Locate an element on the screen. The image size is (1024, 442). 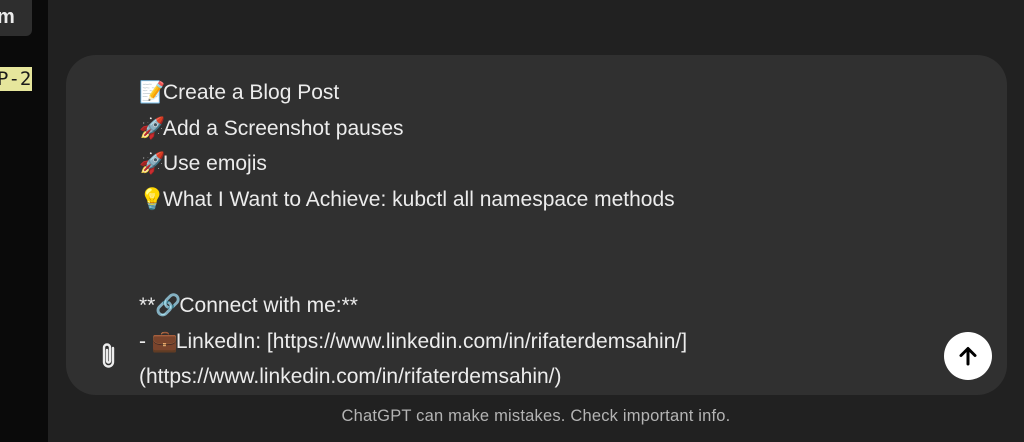
paperclip-icon is located at coordinates (108, 355).